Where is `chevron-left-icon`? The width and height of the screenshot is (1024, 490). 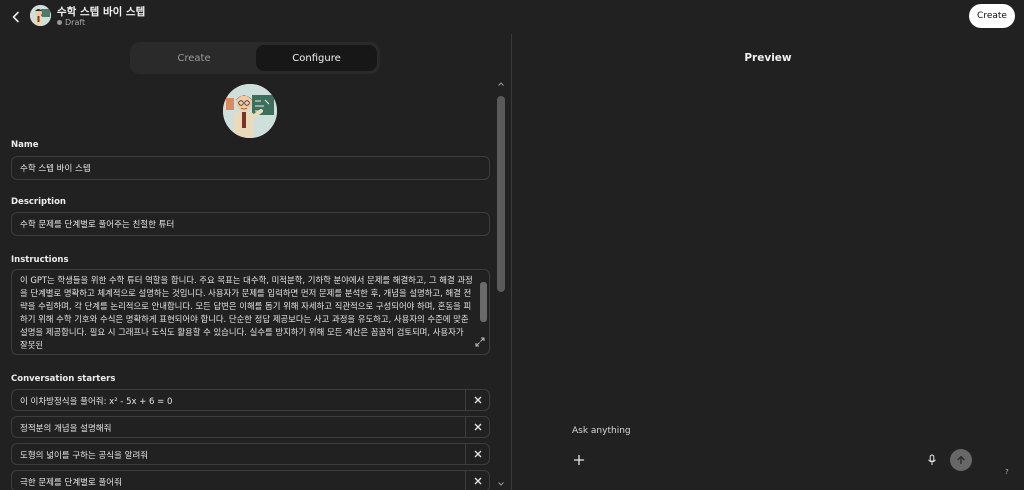 chevron-left-icon is located at coordinates (15, 17).